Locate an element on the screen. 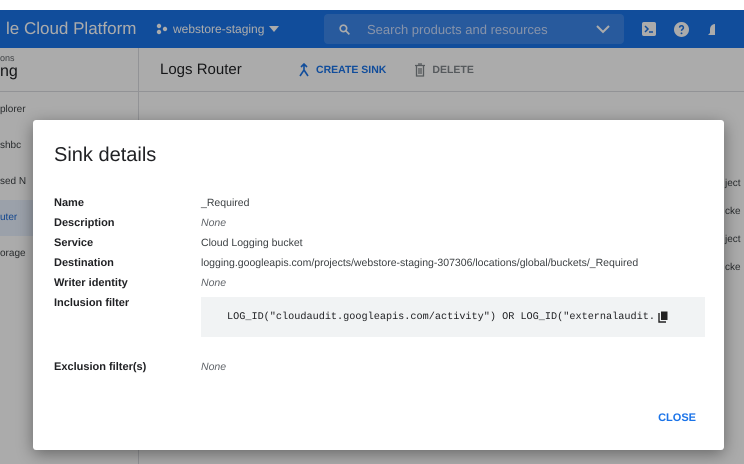 Image resolution: width=744 pixels, height=464 pixels. field-label: Name is located at coordinates (69, 203).